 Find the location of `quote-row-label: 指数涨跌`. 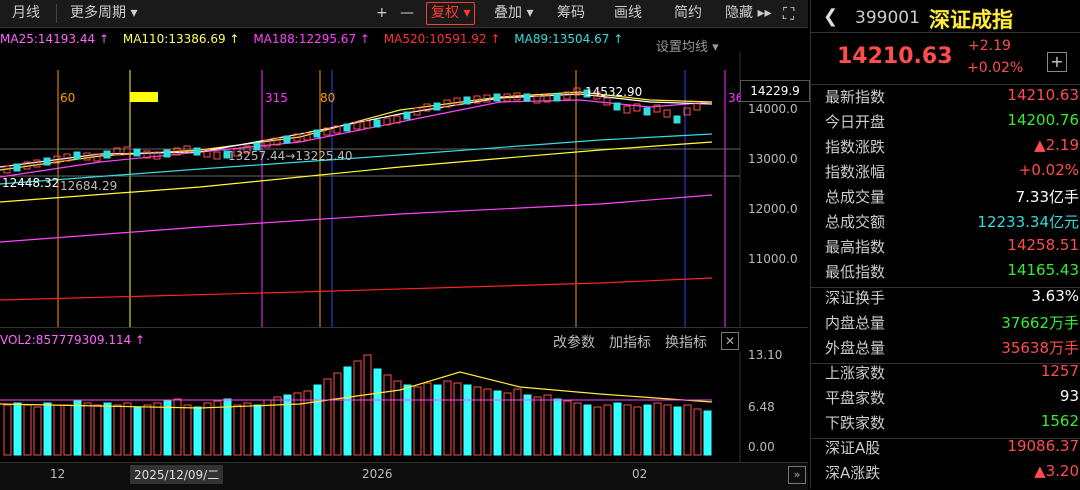

quote-row-label: 指数涨跌 is located at coordinates (855, 147).